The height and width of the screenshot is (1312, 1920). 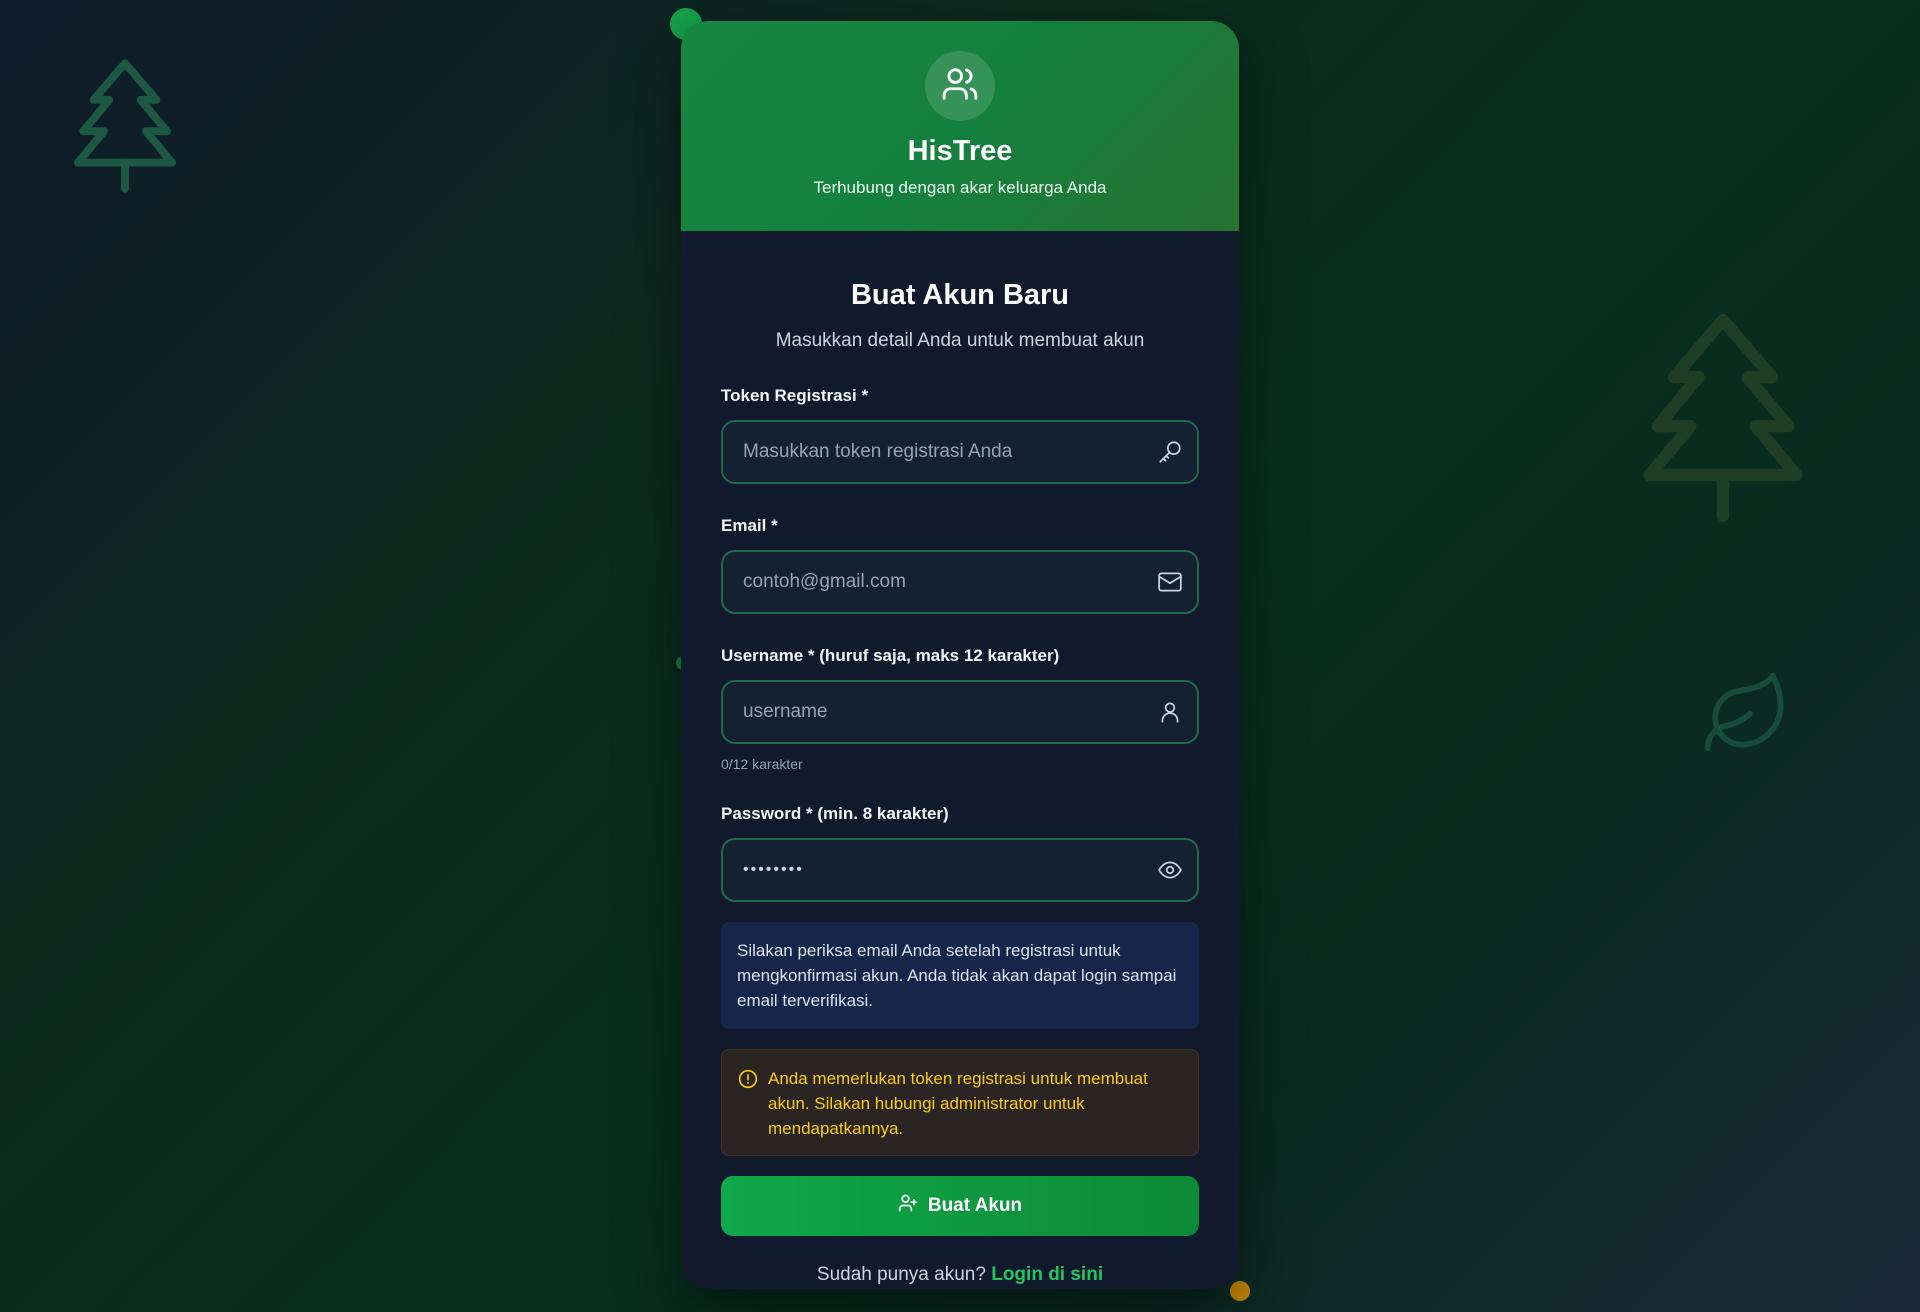 I want to click on create-account-label: Buat Akun, so click(x=975, y=1205).